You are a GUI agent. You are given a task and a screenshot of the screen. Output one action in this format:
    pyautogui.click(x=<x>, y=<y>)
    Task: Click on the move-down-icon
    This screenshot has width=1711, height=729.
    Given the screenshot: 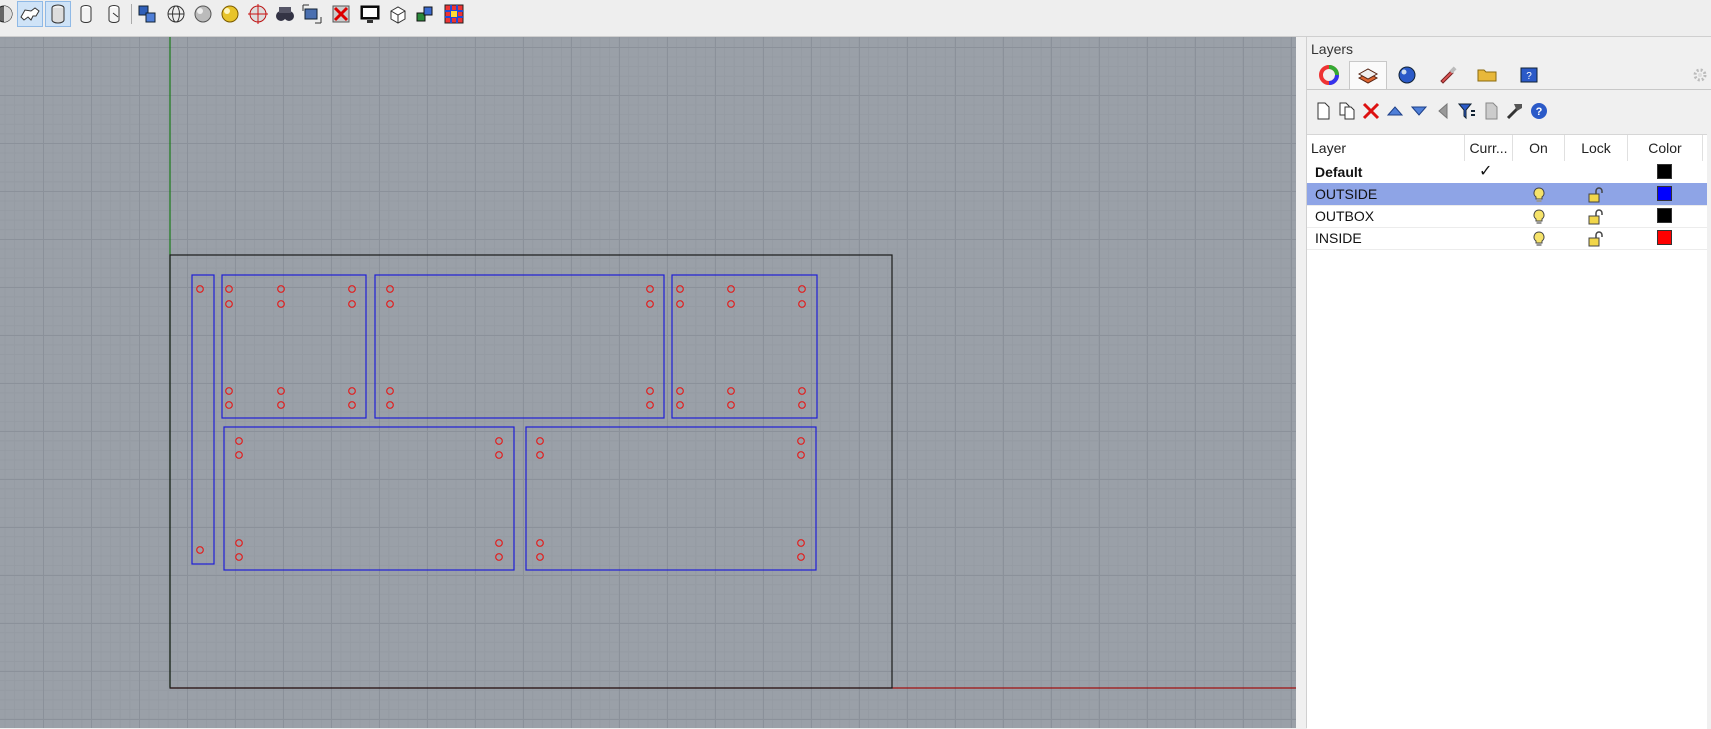 What is the action you would take?
    pyautogui.click(x=1419, y=111)
    